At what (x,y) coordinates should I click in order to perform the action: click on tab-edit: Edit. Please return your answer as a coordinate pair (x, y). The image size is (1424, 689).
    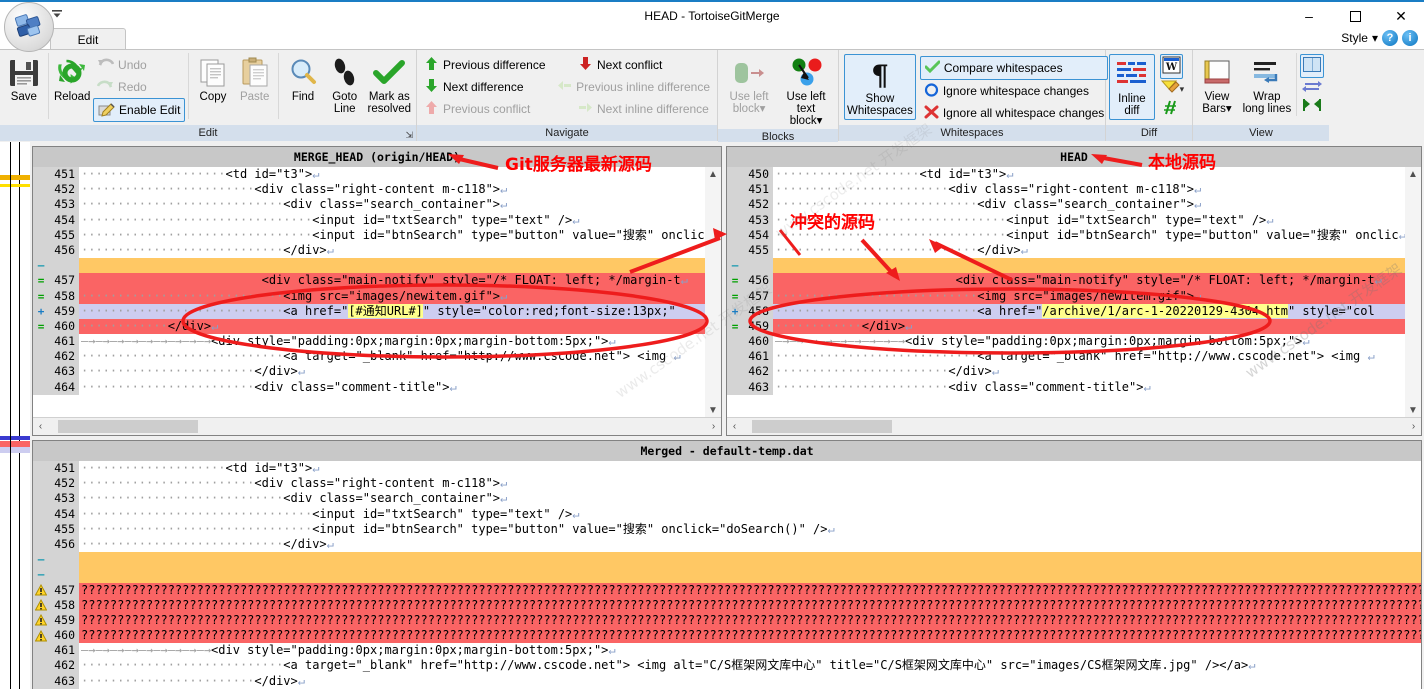
    Looking at the image, I should click on (88, 39).